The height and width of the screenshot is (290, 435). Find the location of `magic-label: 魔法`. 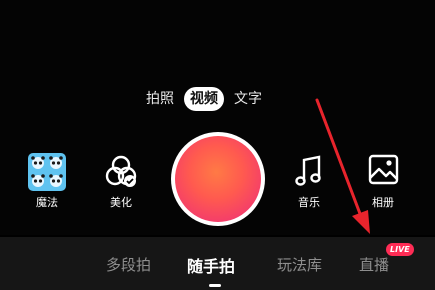

magic-label: 魔法 is located at coordinates (47, 202).